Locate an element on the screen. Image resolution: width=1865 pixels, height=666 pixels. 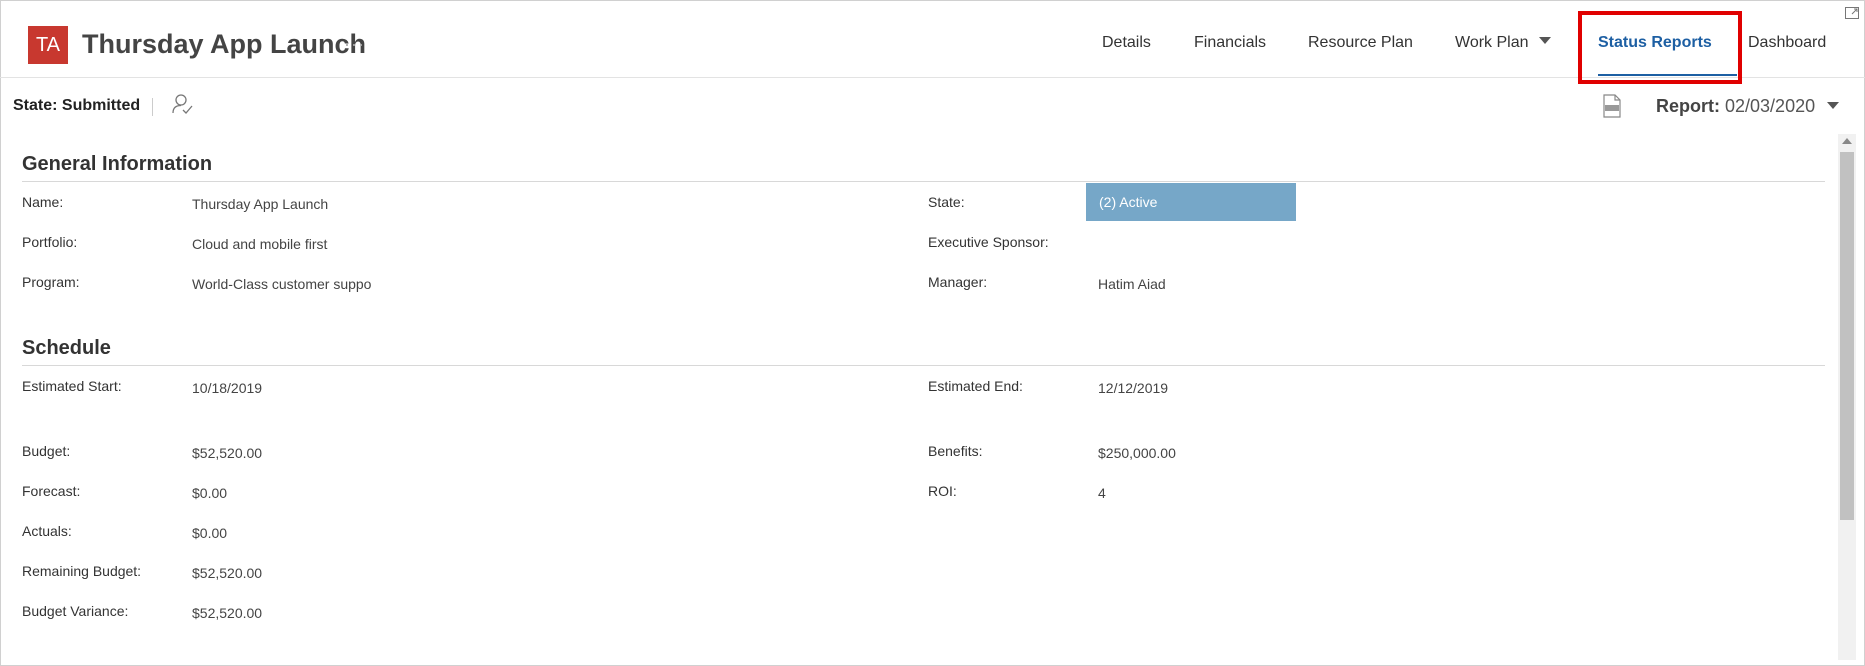
expand-icon is located at coordinates (1852, 13).